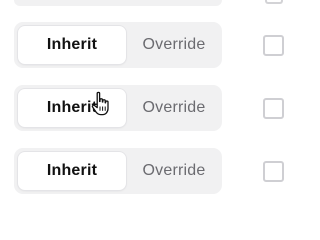 Image resolution: width=320 pixels, height=240 pixels. Describe the element at coordinates (274, 2) in the screenshot. I see `checkbox-partial` at that location.